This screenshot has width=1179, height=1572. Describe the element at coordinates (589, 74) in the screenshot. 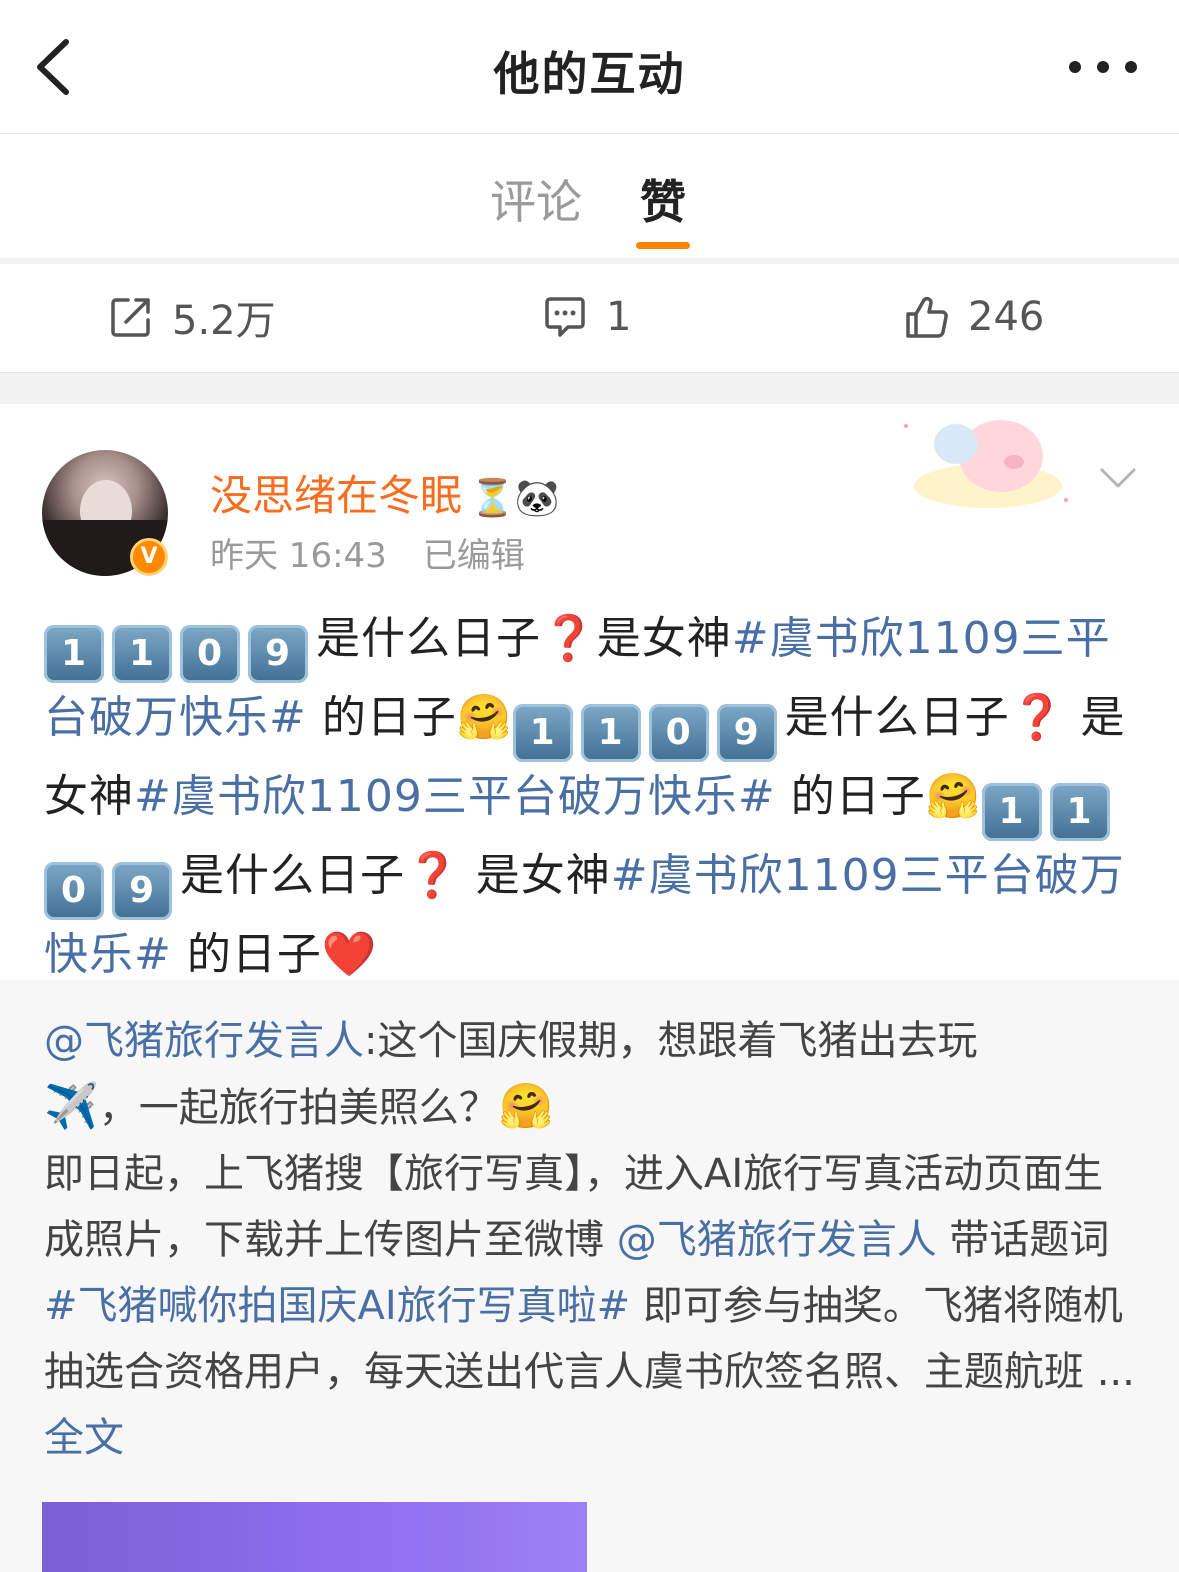

I see `page-title: 他的互动` at that location.